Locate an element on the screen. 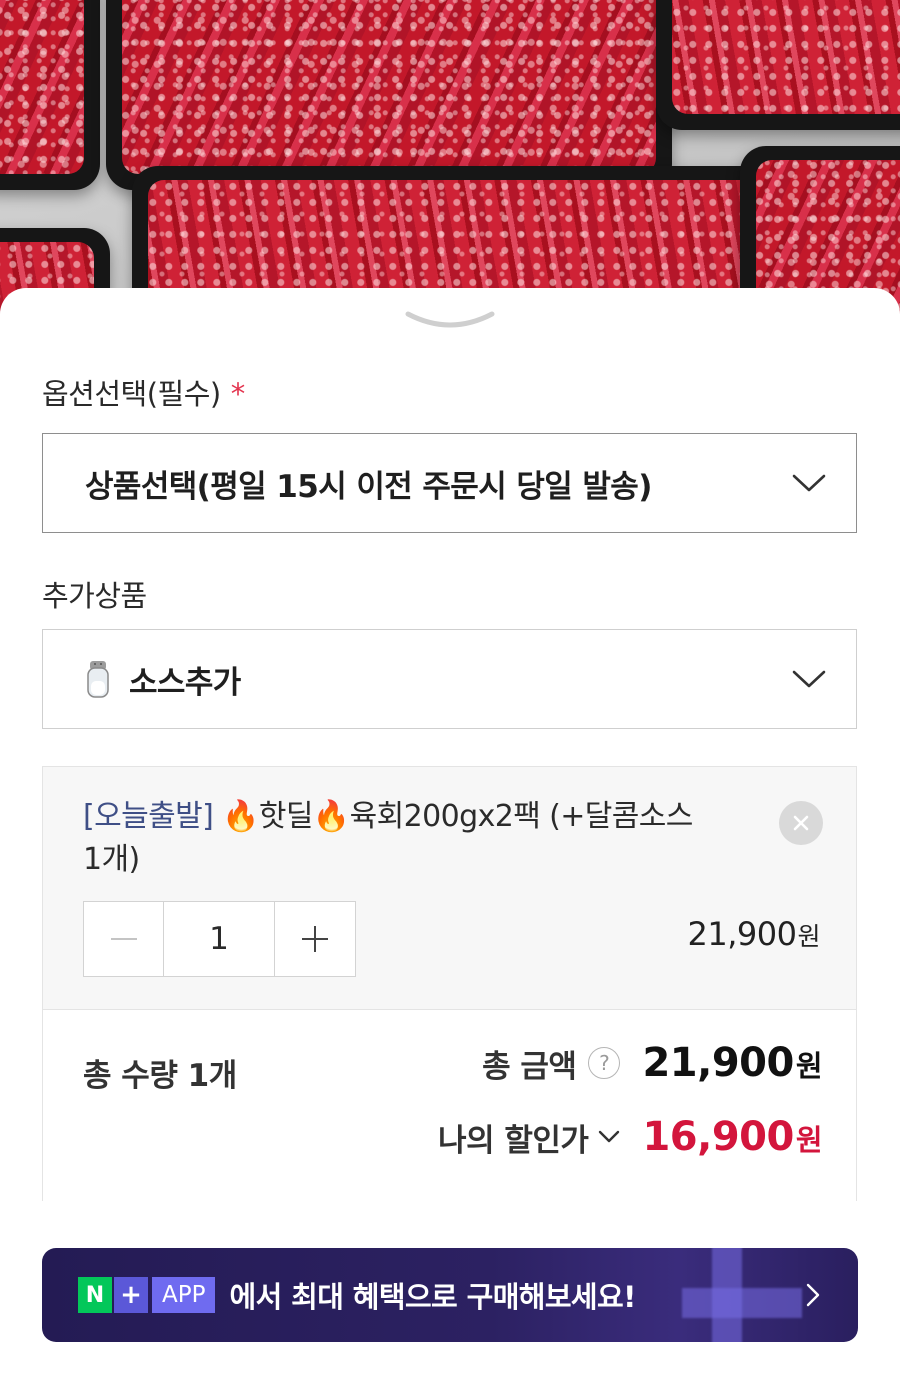 This screenshot has height=1381, width=900. same-day-tag: [오늘출발] is located at coordinates (148, 816).